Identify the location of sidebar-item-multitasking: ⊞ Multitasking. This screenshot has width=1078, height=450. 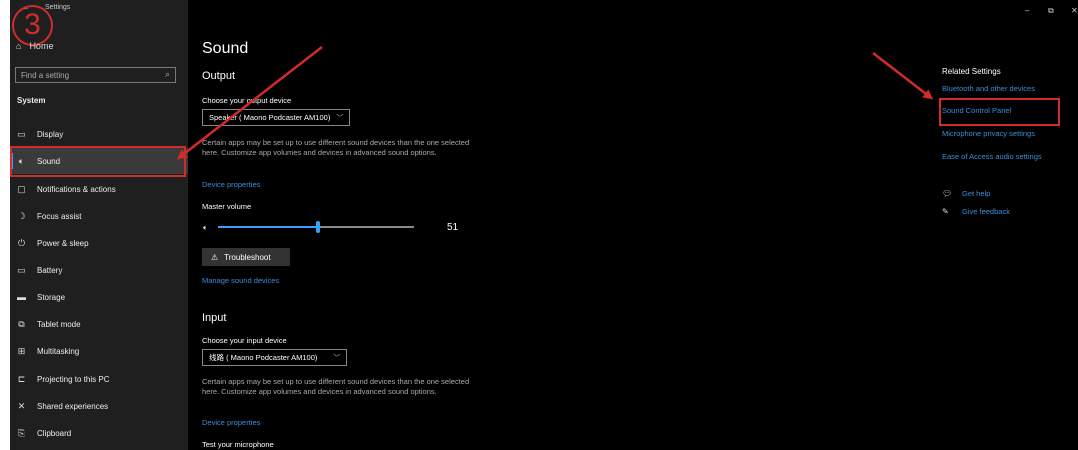
(99, 351).